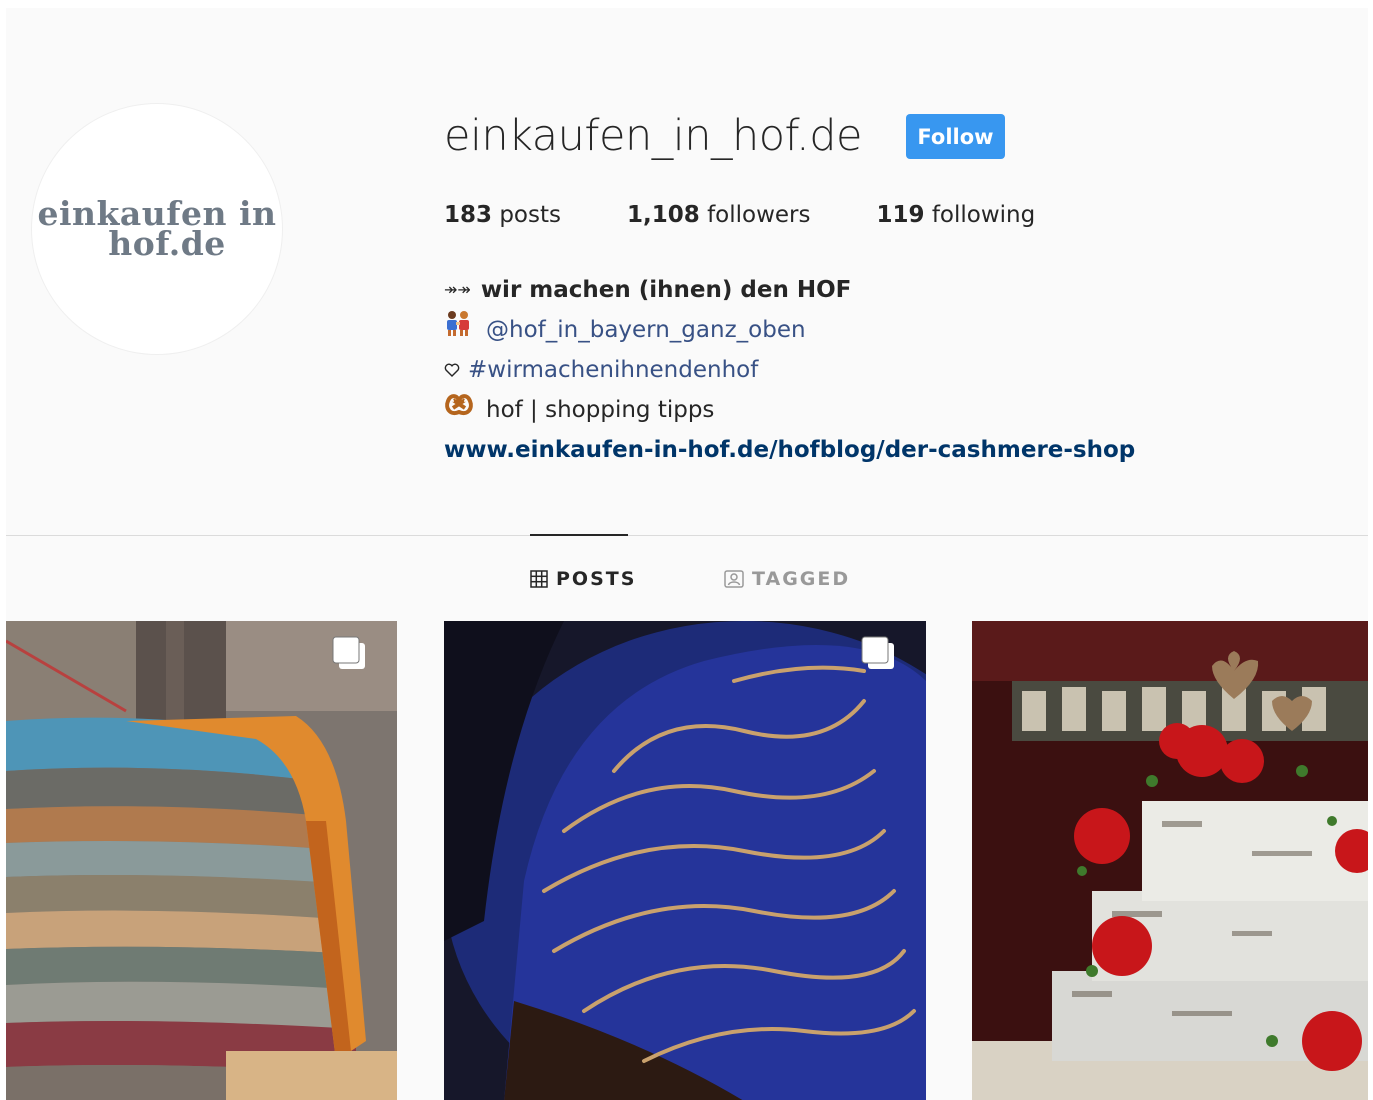 This screenshot has height=1100, width=1373. What do you see at coordinates (801, 579) in the screenshot?
I see `tab-tagged-label: TAGGED` at bounding box center [801, 579].